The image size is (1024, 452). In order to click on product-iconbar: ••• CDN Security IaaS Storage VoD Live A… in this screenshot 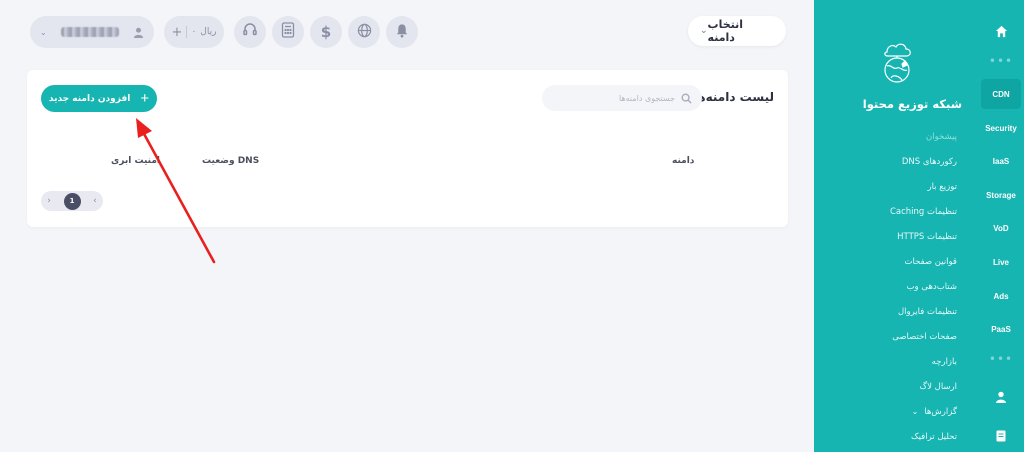, I will do `click(1001, 226)`.